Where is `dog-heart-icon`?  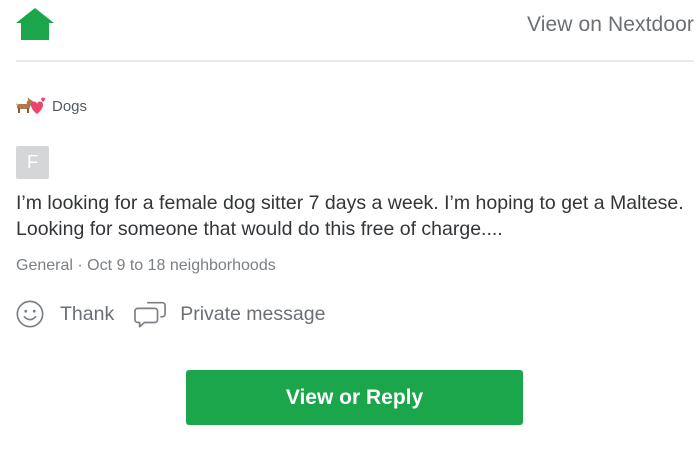 dog-heart-icon is located at coordinates (31, 105).